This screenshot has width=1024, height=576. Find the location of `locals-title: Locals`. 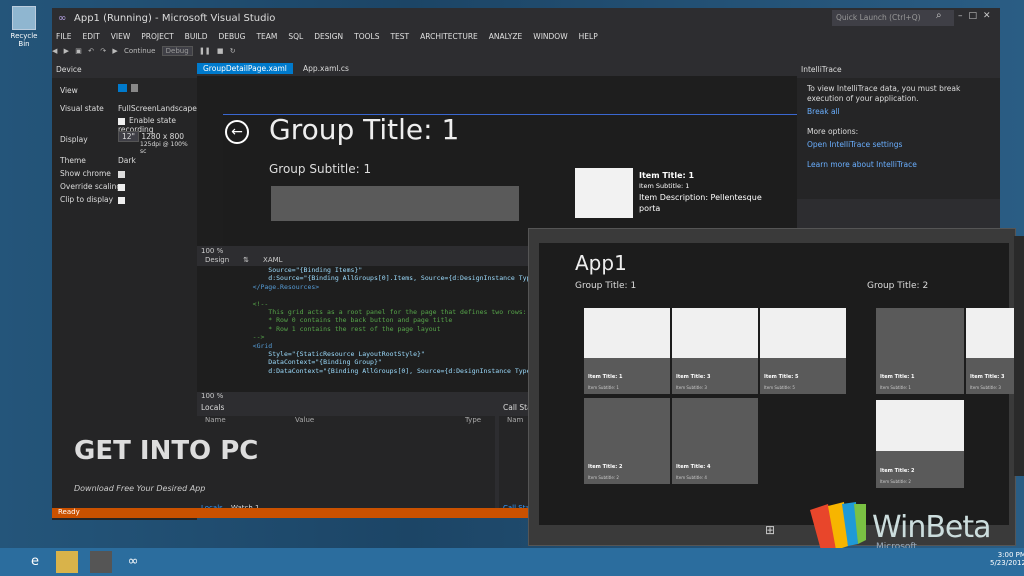

locals-title: Locals is located at coordinates (346, 409).